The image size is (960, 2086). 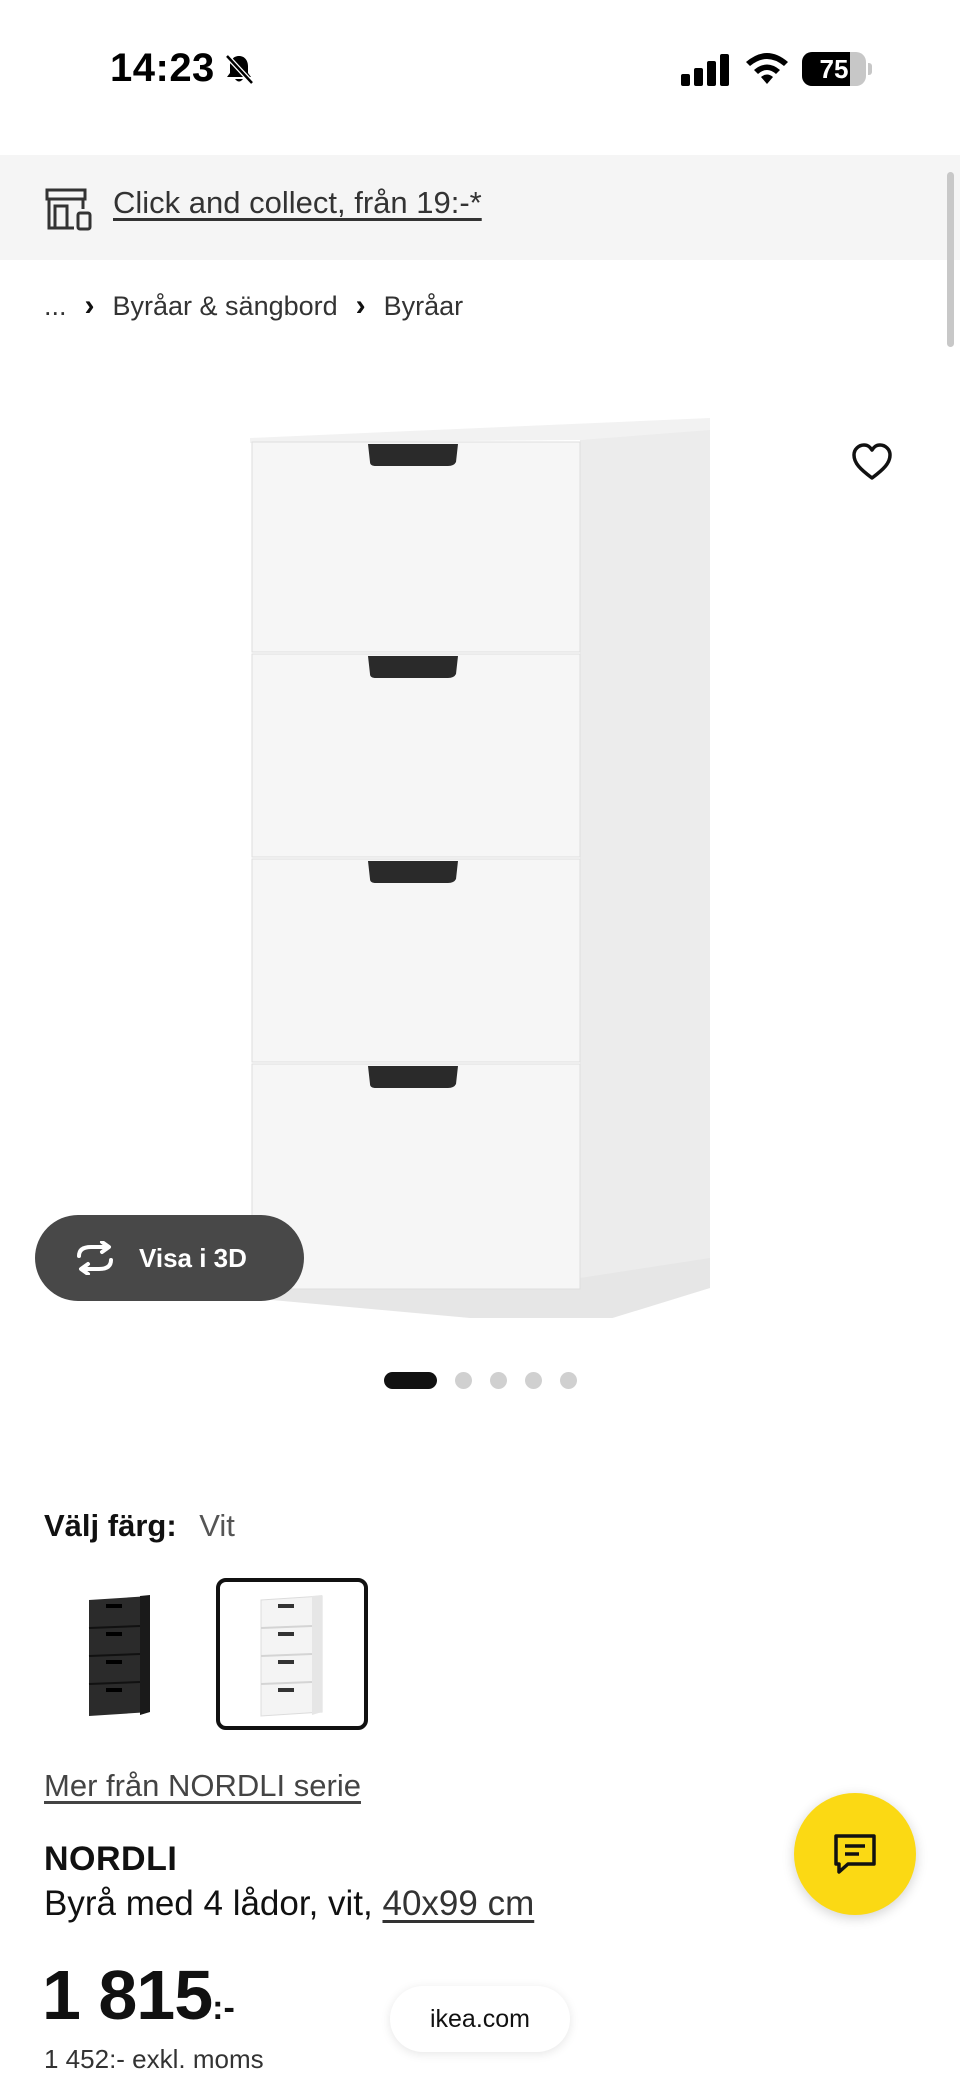 I want to click on status-bar: 14:23 75, so click(x=480, y=70).